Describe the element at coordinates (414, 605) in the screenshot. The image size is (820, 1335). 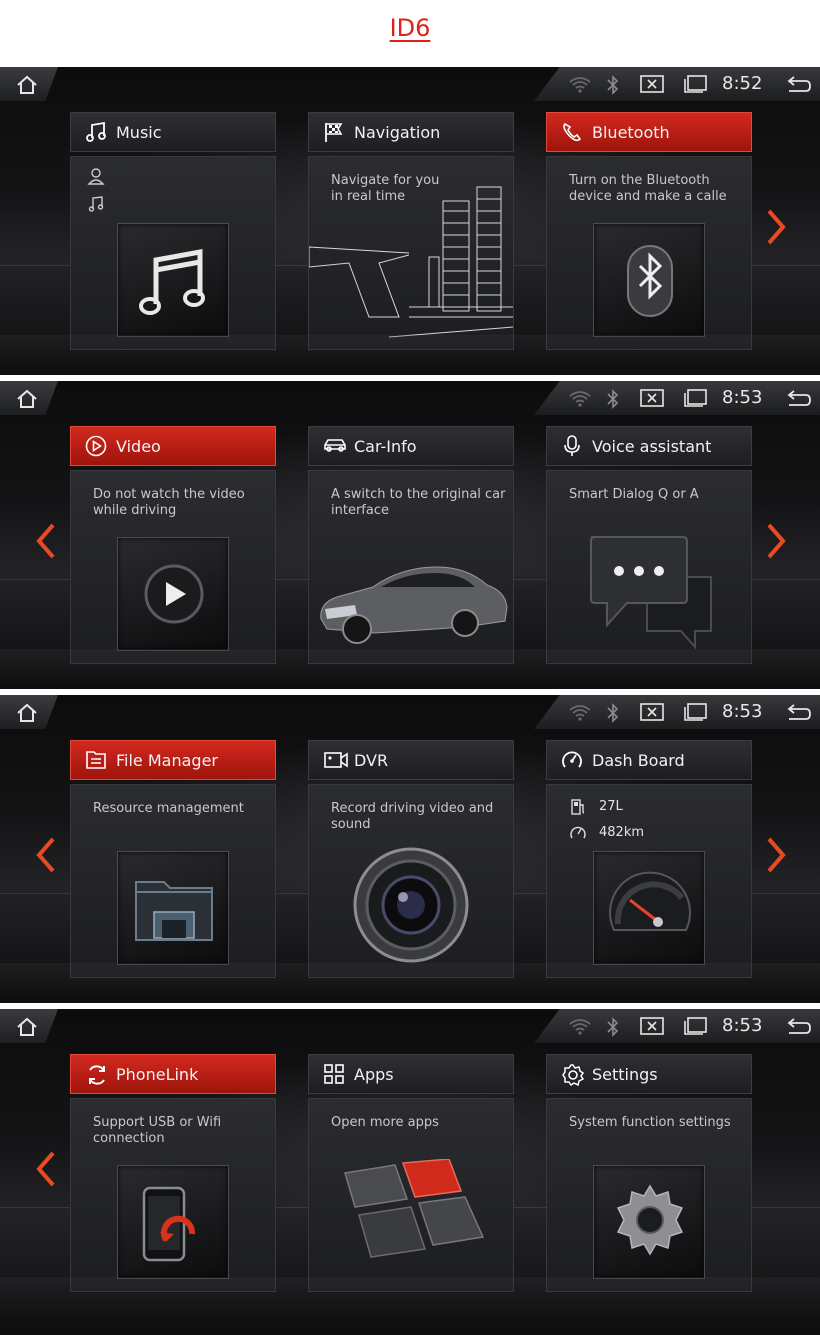
I see `sedan-car-illustration-icon` at that location.